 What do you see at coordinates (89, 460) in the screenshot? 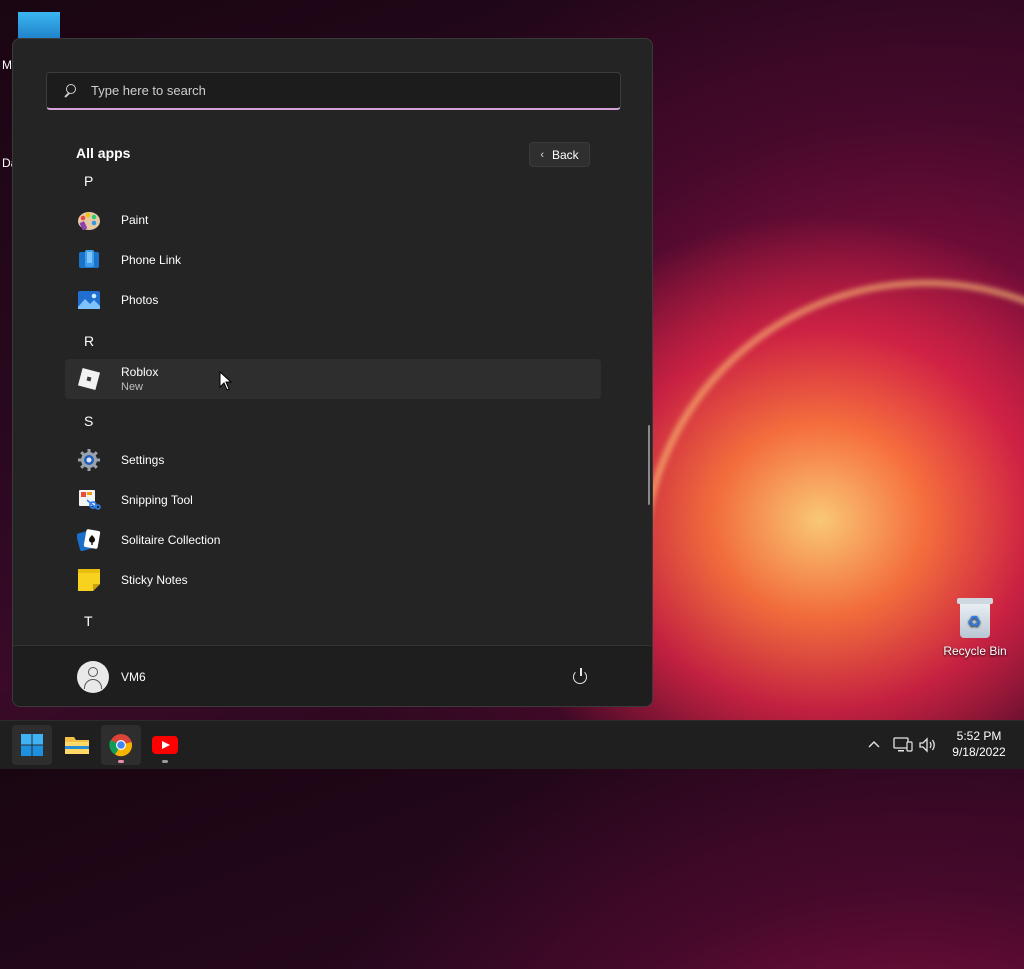
I see `settings-gear-icon` at bounding box center [89, 460].